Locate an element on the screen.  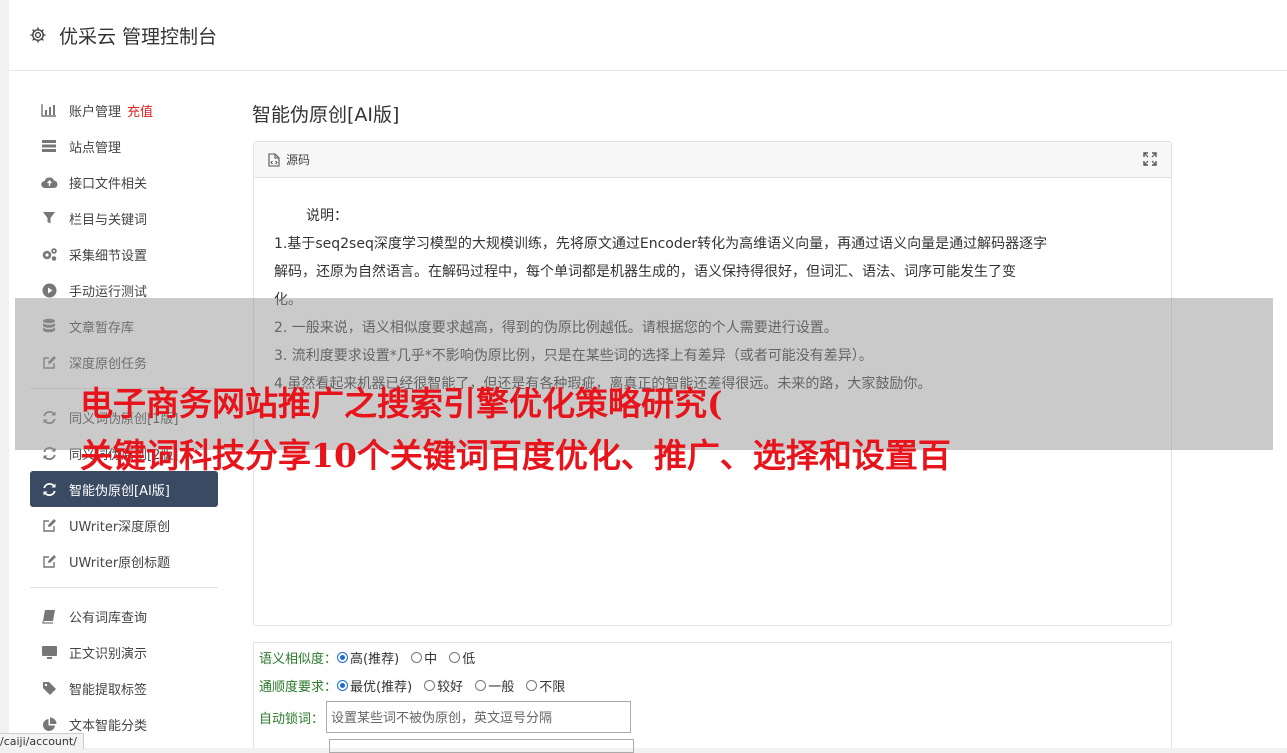
bar-chart-icon is located at coordinates (49, 110).